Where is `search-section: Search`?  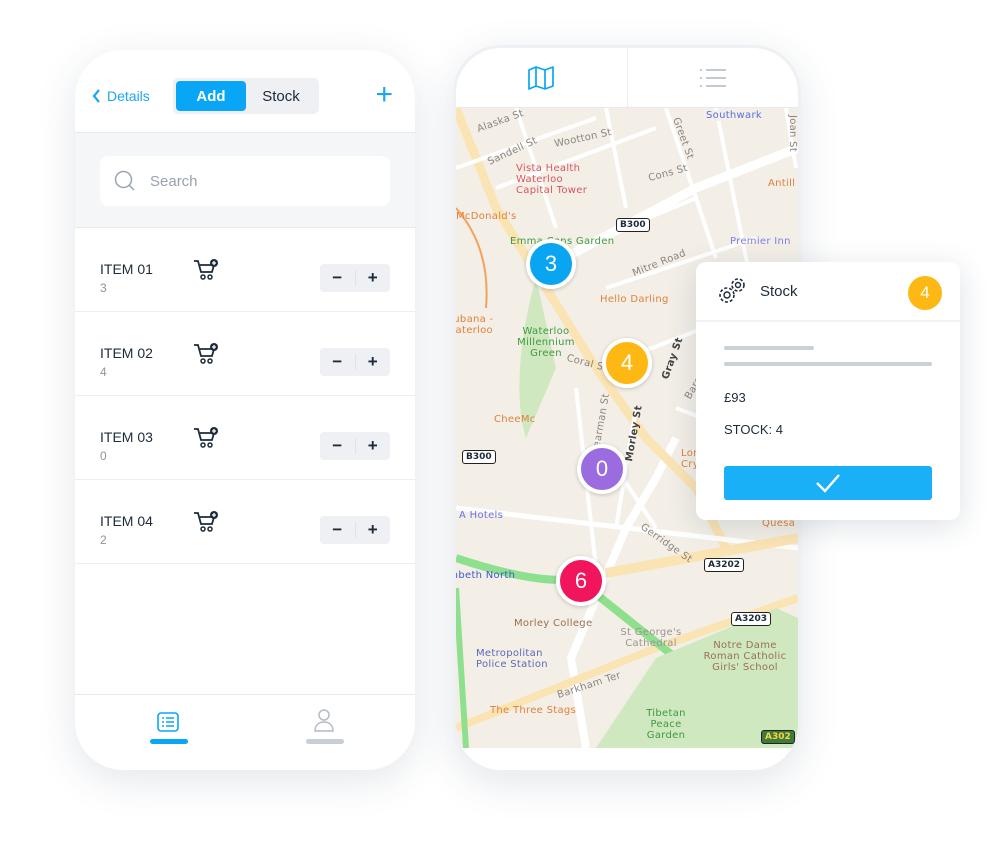
search-section: Search is located at coordinates (245, 180).